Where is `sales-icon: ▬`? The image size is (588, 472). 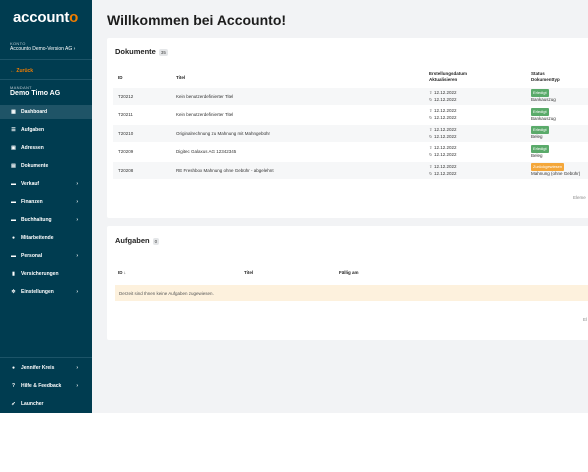
sales-icon: ▬ is located at coordinates (13, 184).